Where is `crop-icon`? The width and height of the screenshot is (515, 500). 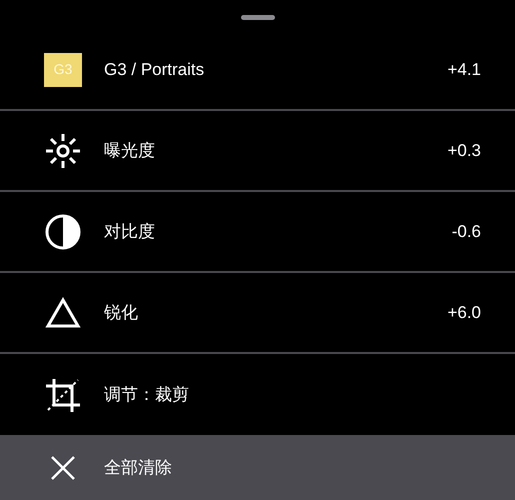 crop-icon is located at coordinates (63, 394).